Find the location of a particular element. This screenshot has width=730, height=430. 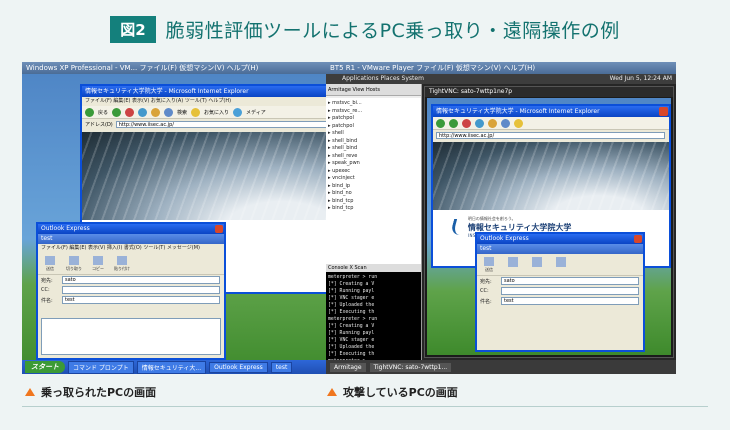

favorites-button: お気に入り is located at coordinates (216, 112).